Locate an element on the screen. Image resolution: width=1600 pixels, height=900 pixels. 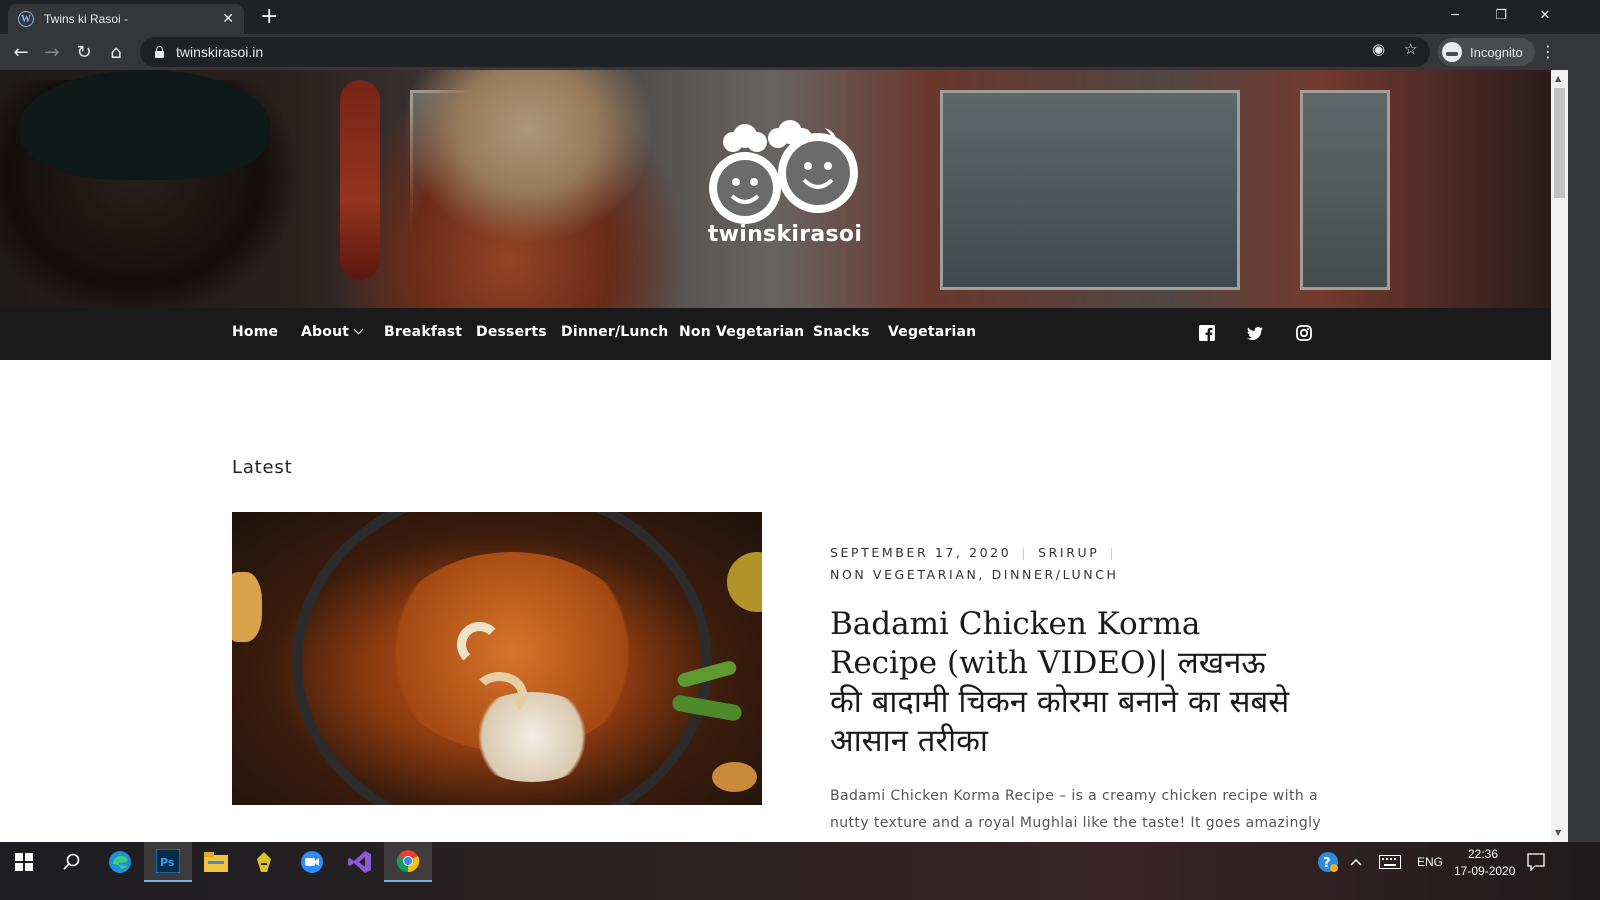
windows-taskbar: Ps ? ENG 22:36 17-09-2020 is located at coordinates (800, 871).